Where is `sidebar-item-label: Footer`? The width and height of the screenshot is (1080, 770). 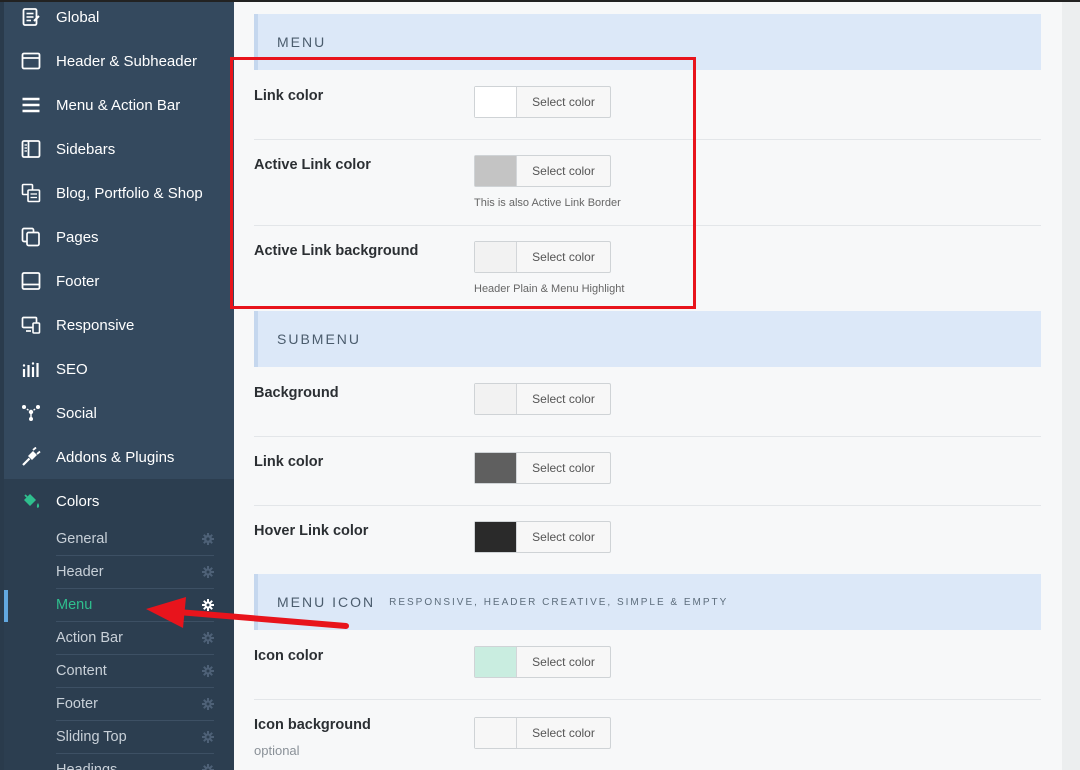
sidebar-item-label: Footer is located at coordinates (78, 281).